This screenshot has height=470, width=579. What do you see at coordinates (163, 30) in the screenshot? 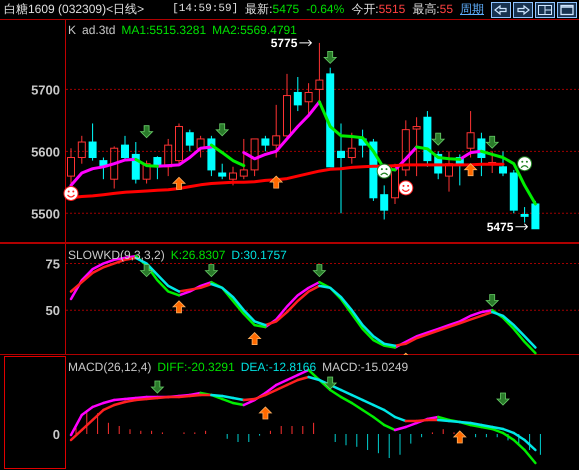
I see `legend-text: MA1:5515.3281` at bounding box center [163, 30].